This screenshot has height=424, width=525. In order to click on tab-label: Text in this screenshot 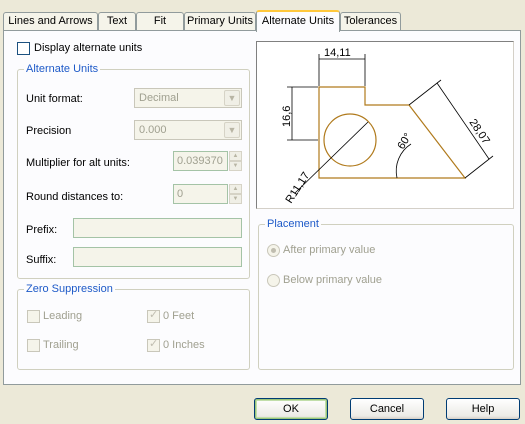, I will do `click(117, 21)`.